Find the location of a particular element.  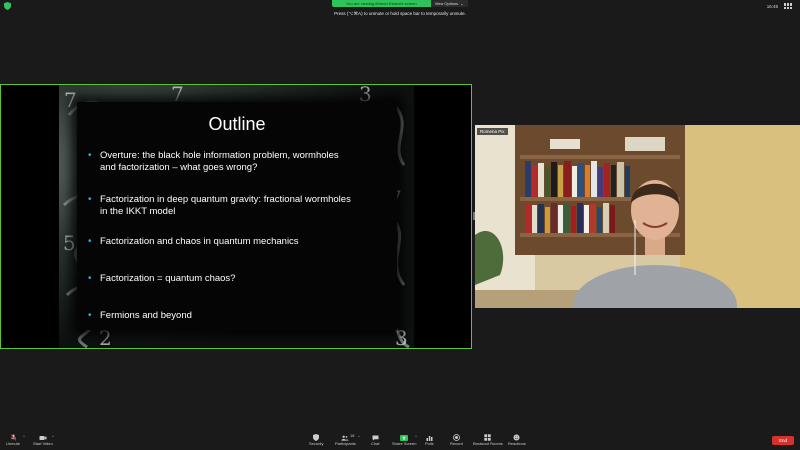

breakout-rooms-icon is located at coordinates (488, 437).